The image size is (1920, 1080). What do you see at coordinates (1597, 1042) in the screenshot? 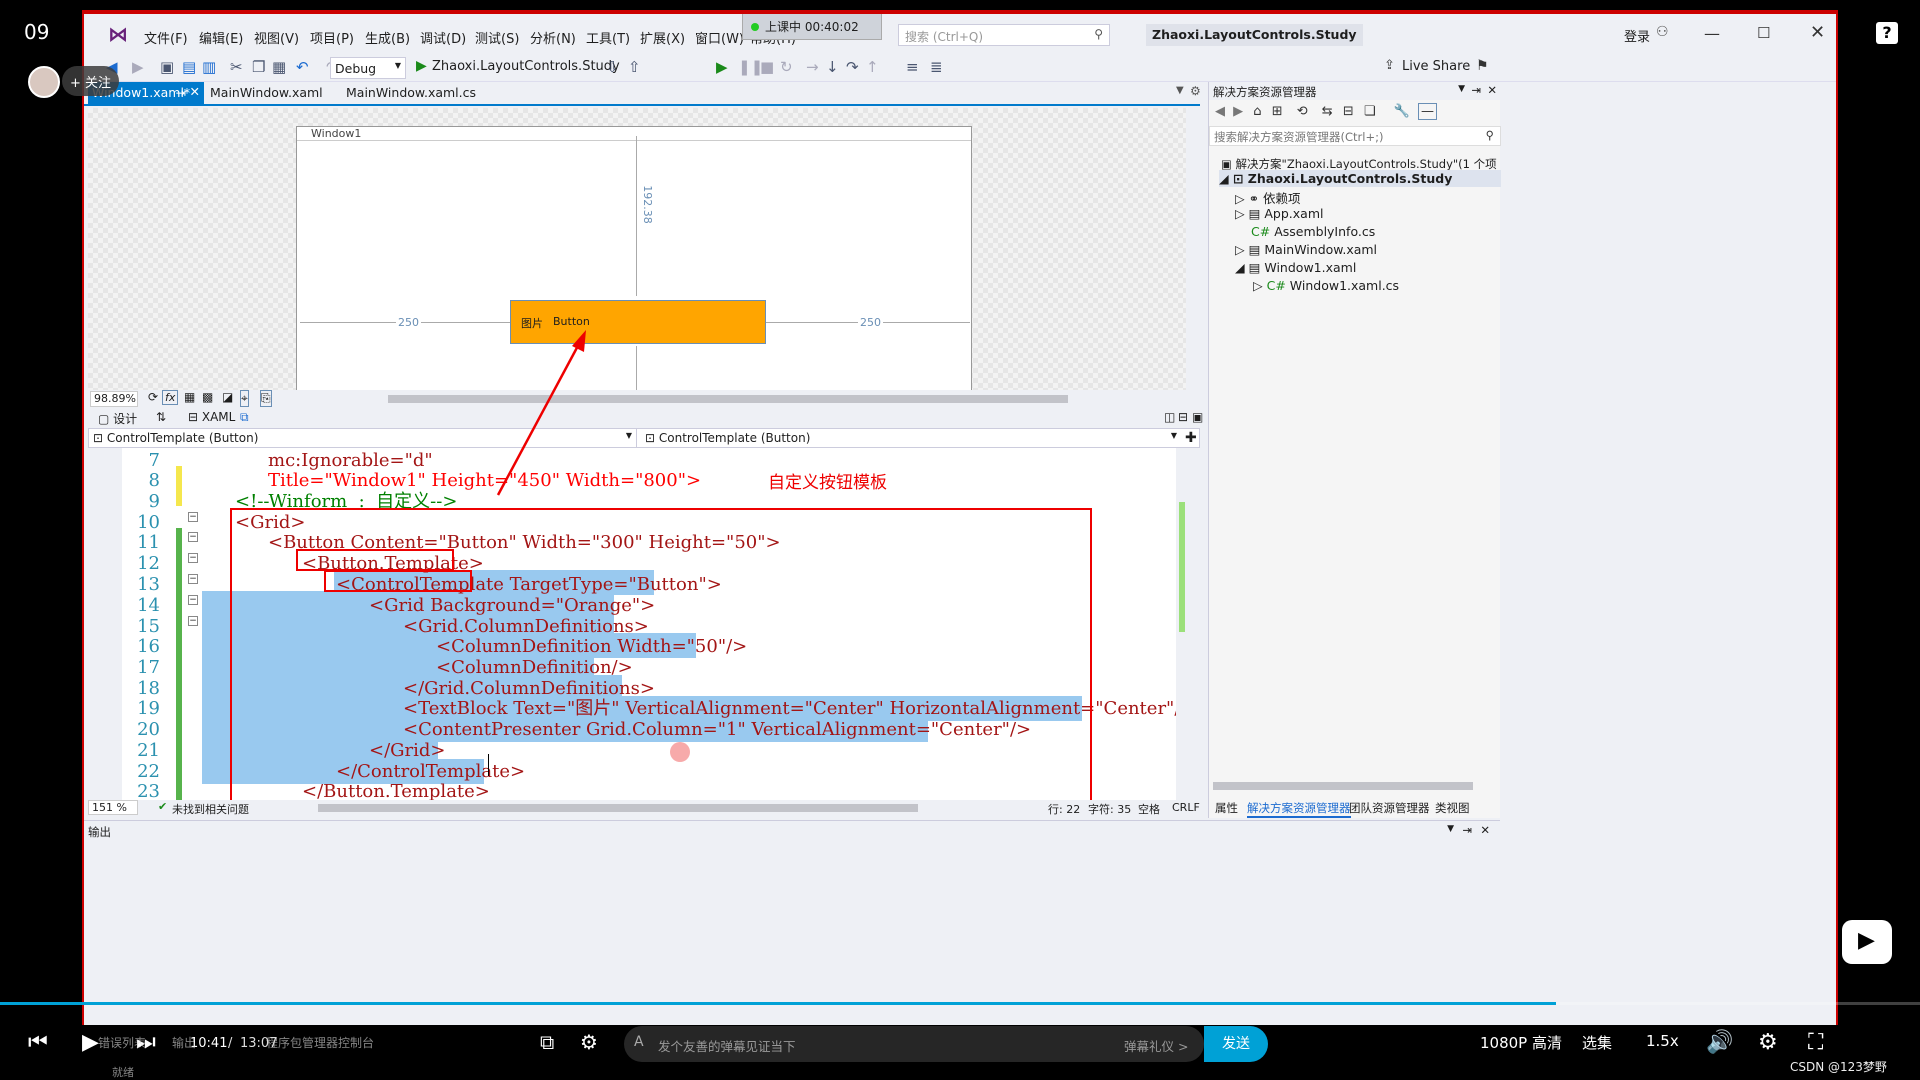
I see `episodes-button: 选集` at bounding box center [1597, 1042].